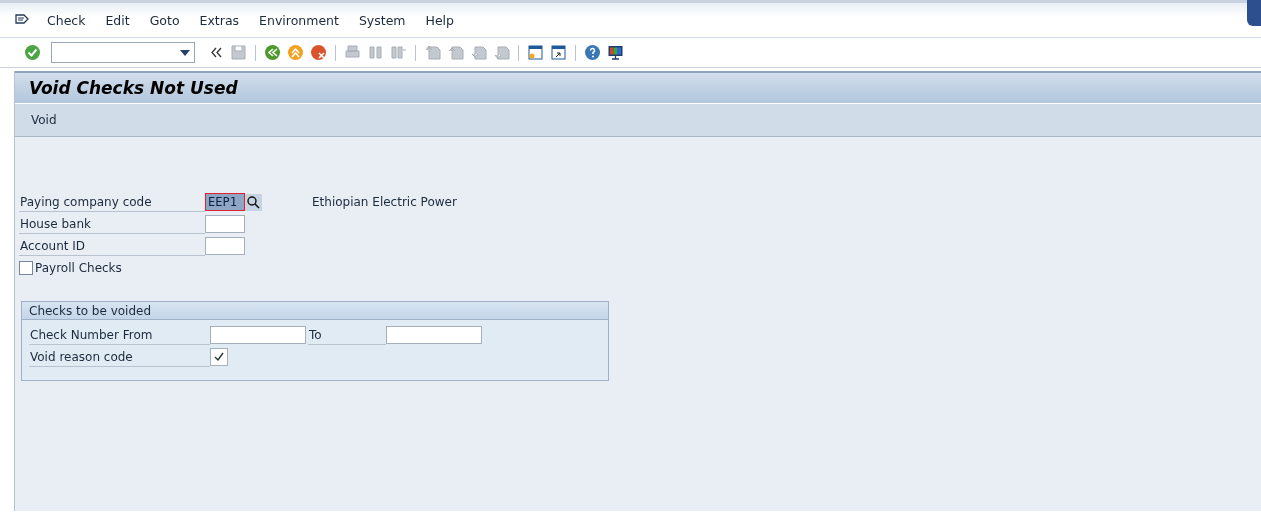  Describe the element at coordinates (66, 20) in the screenshot. I see `menu-item: Check` at that location.